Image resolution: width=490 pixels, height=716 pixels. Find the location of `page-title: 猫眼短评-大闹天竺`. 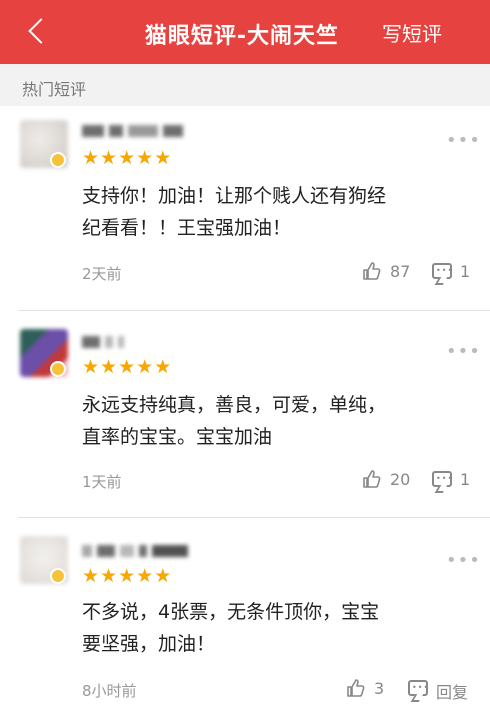

page-title: 猫眼短评-大闹天竺 is located at coordinates (242, 36).